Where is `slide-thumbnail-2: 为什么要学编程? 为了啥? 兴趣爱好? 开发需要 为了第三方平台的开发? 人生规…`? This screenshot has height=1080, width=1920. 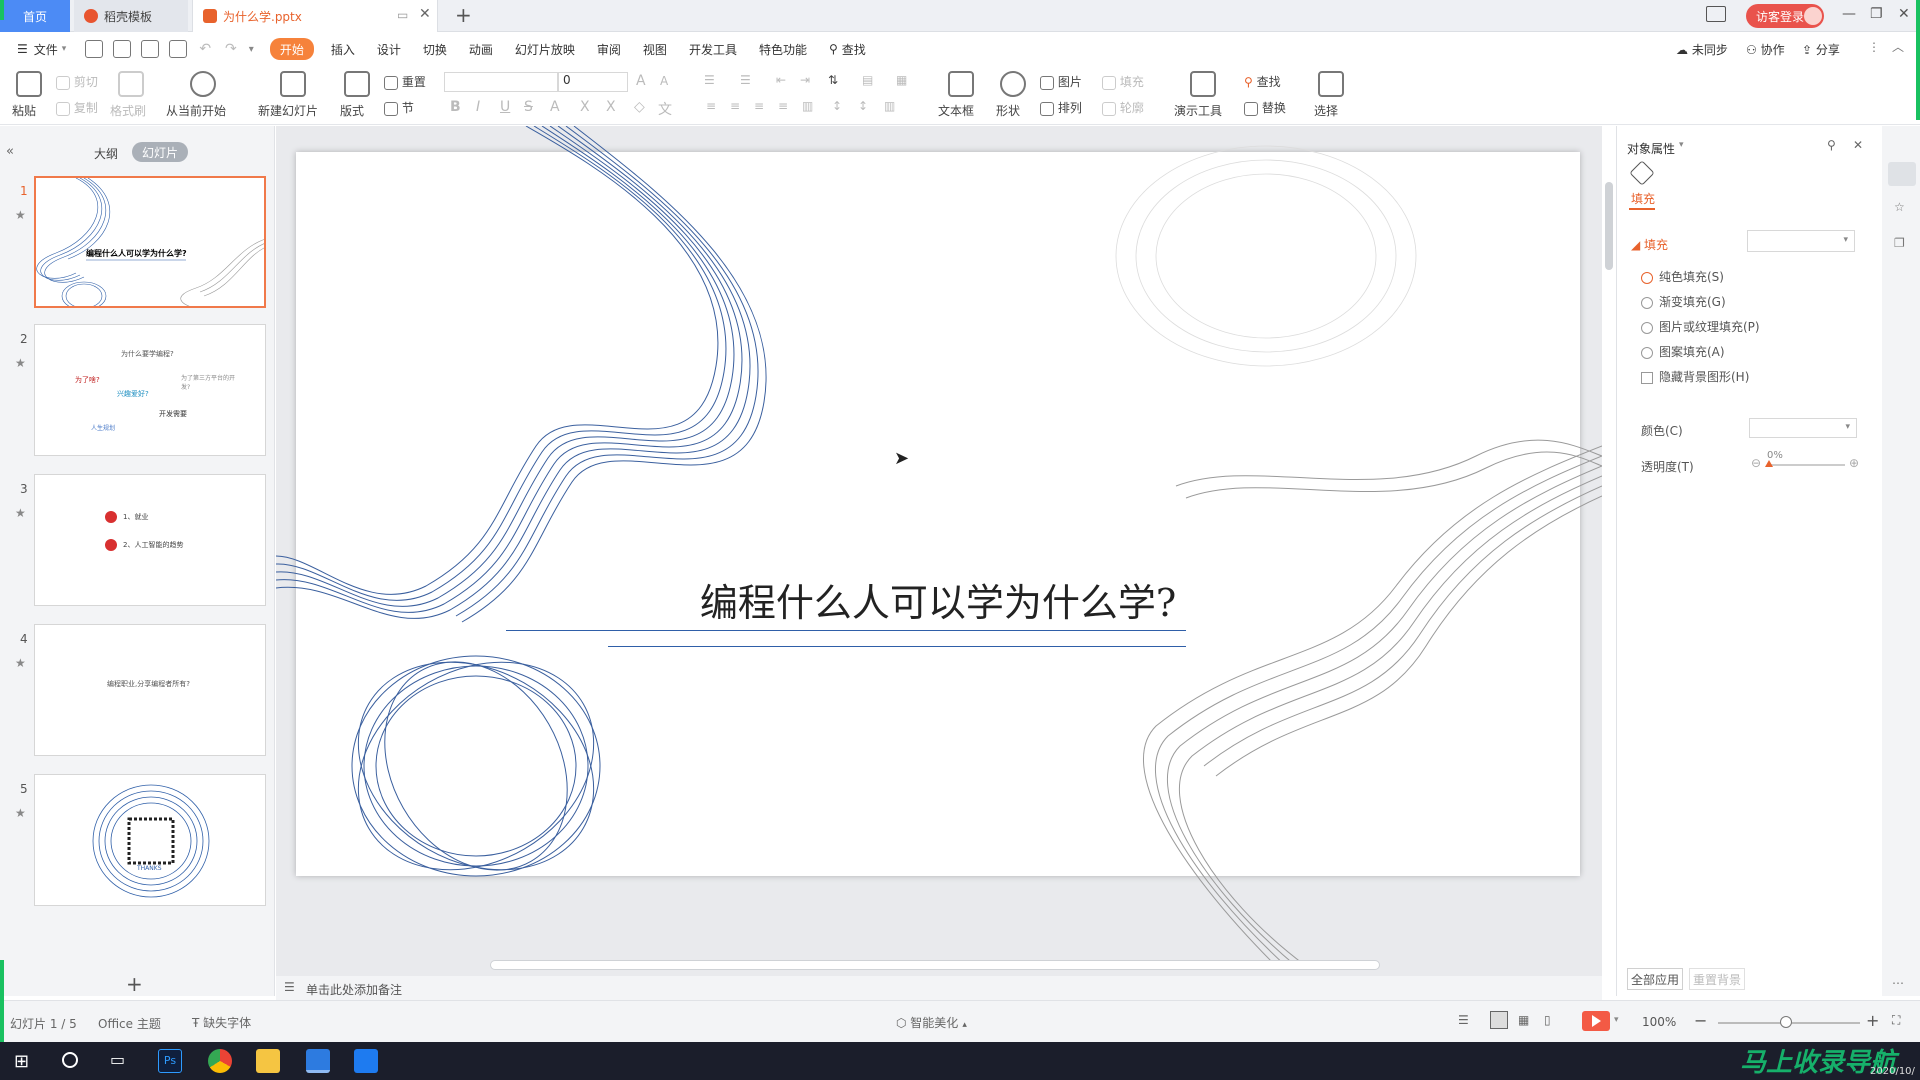 slide-thumbnail-2: 为什么要学编程? 为了啥? 兴趣爱好? 开发需要 为了第三方平台的开发? 人生规… is located at coordinates (150, 390).